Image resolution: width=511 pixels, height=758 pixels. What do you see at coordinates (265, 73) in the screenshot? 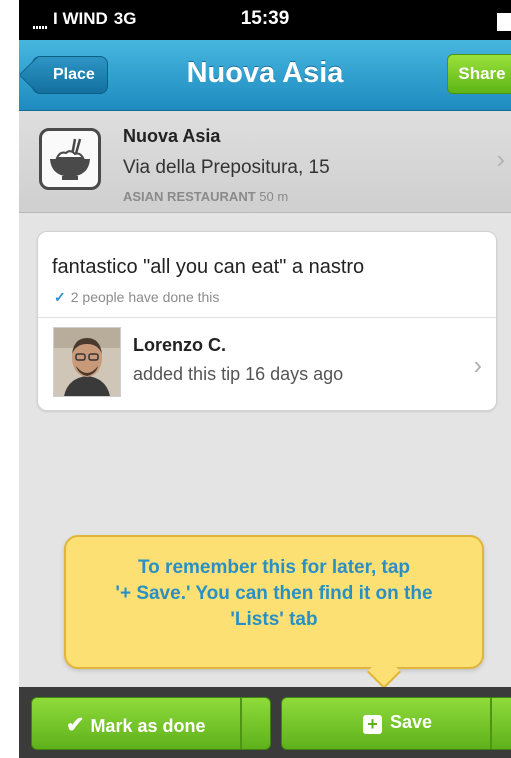
I see `page-title: Nuova Asia` at bounding box center [265, 73].